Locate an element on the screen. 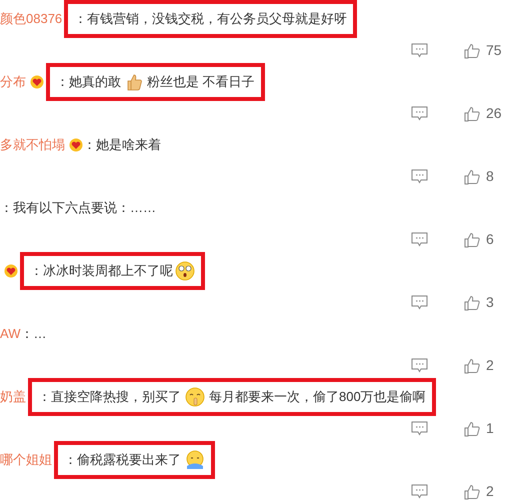  username: 多就不怕塌 is located at coordinates (32, 145).